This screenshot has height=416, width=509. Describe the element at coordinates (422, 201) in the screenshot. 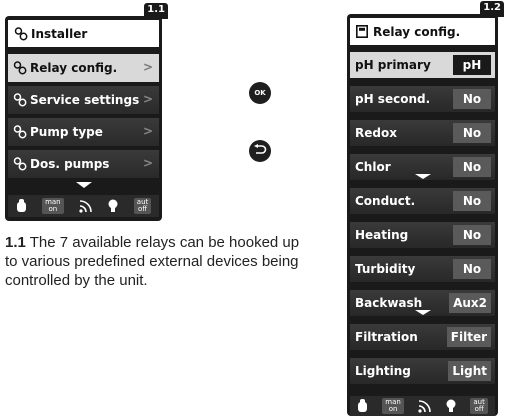

I see `relay-row-conduct: Conduct. No` at that location.